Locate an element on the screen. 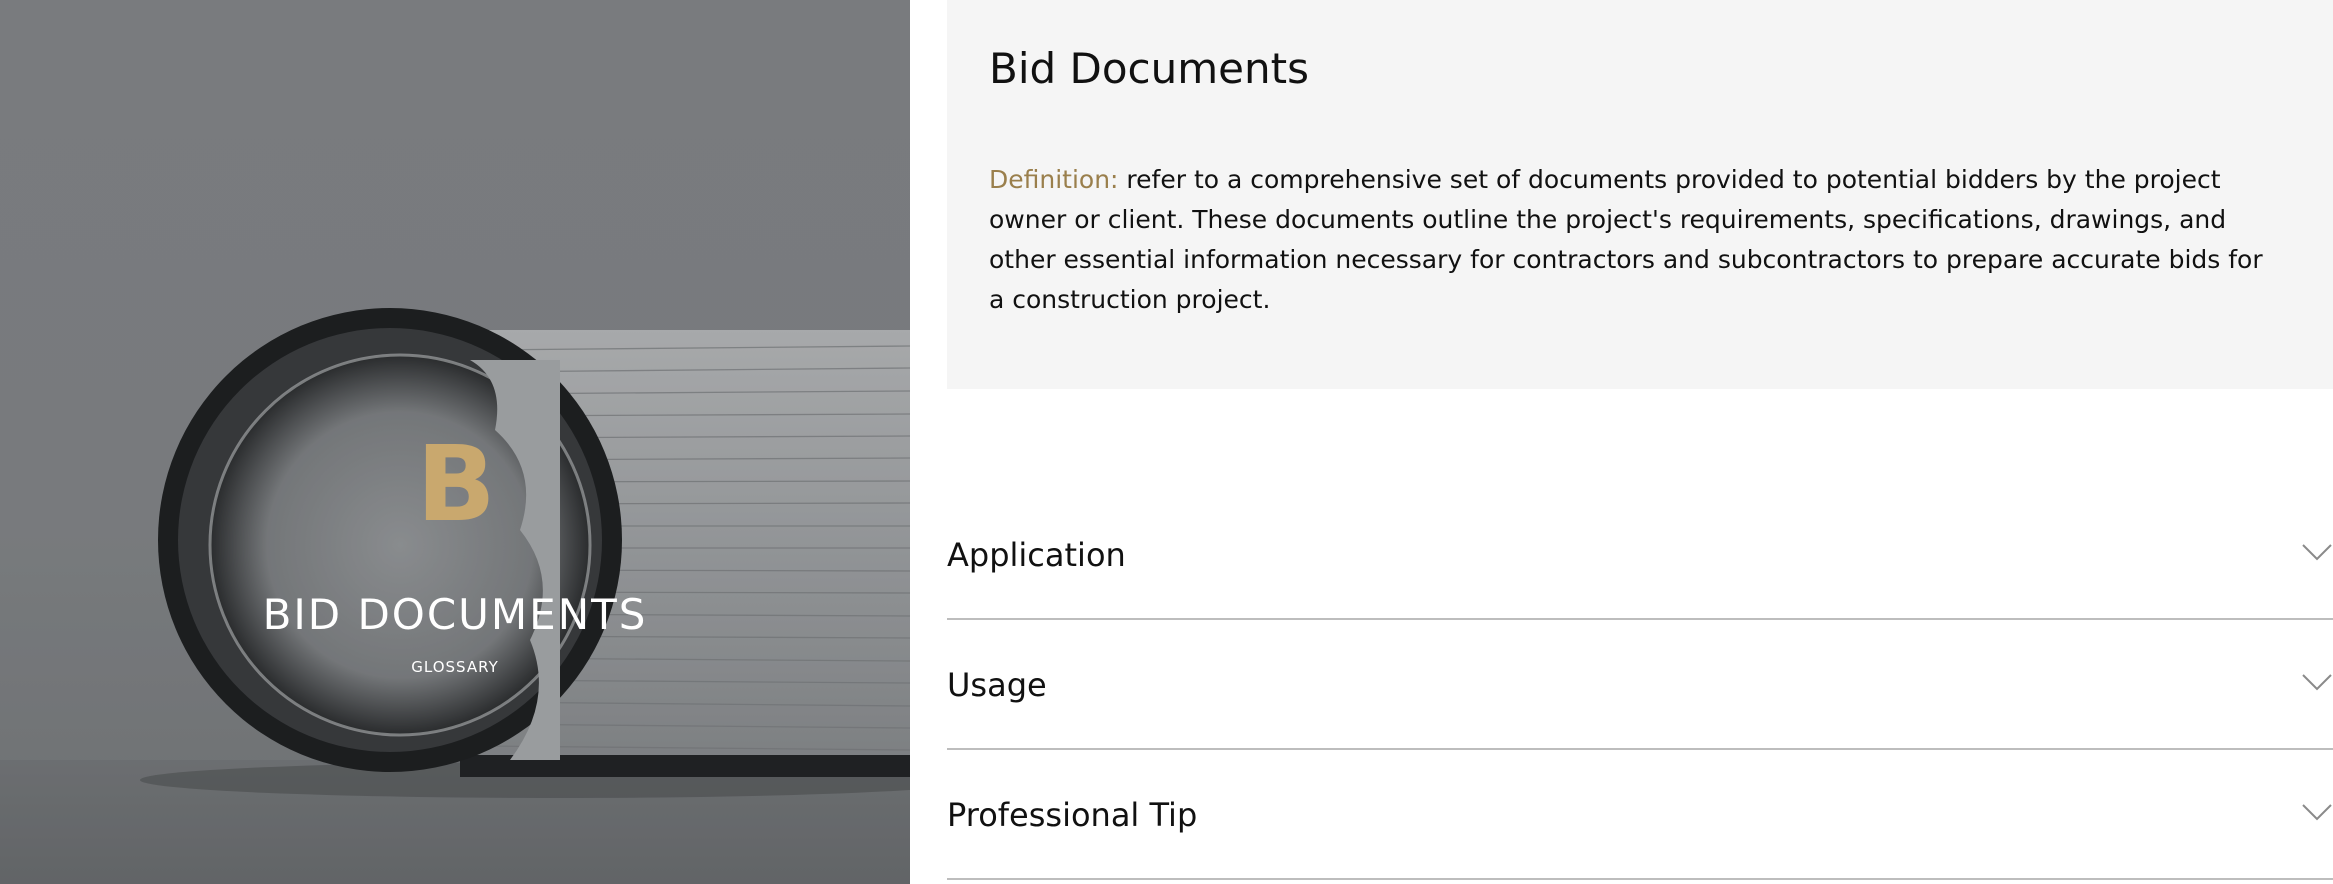  accordion-label: Usage is located at coordinates (997, 685).